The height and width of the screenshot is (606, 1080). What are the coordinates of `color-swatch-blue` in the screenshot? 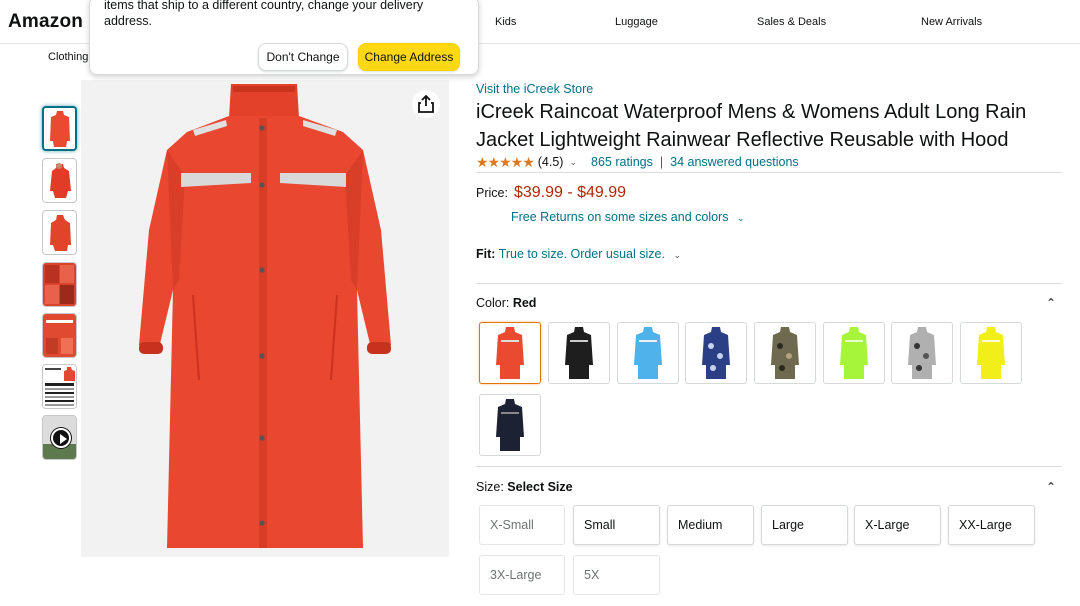 It's located at (648, 353).